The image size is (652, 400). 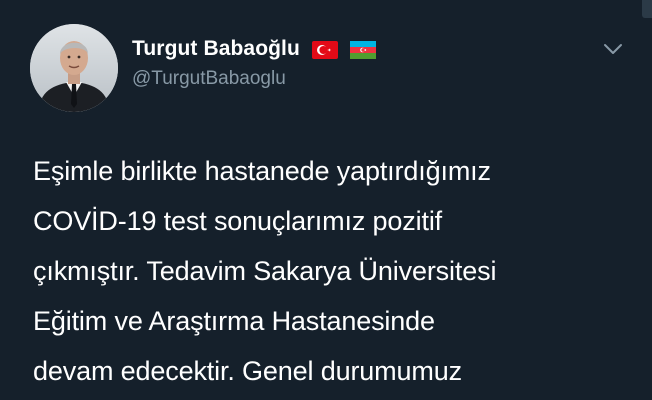 I want to click on display-name: Turgut Babaoğlu, so click(x=216, y=49).